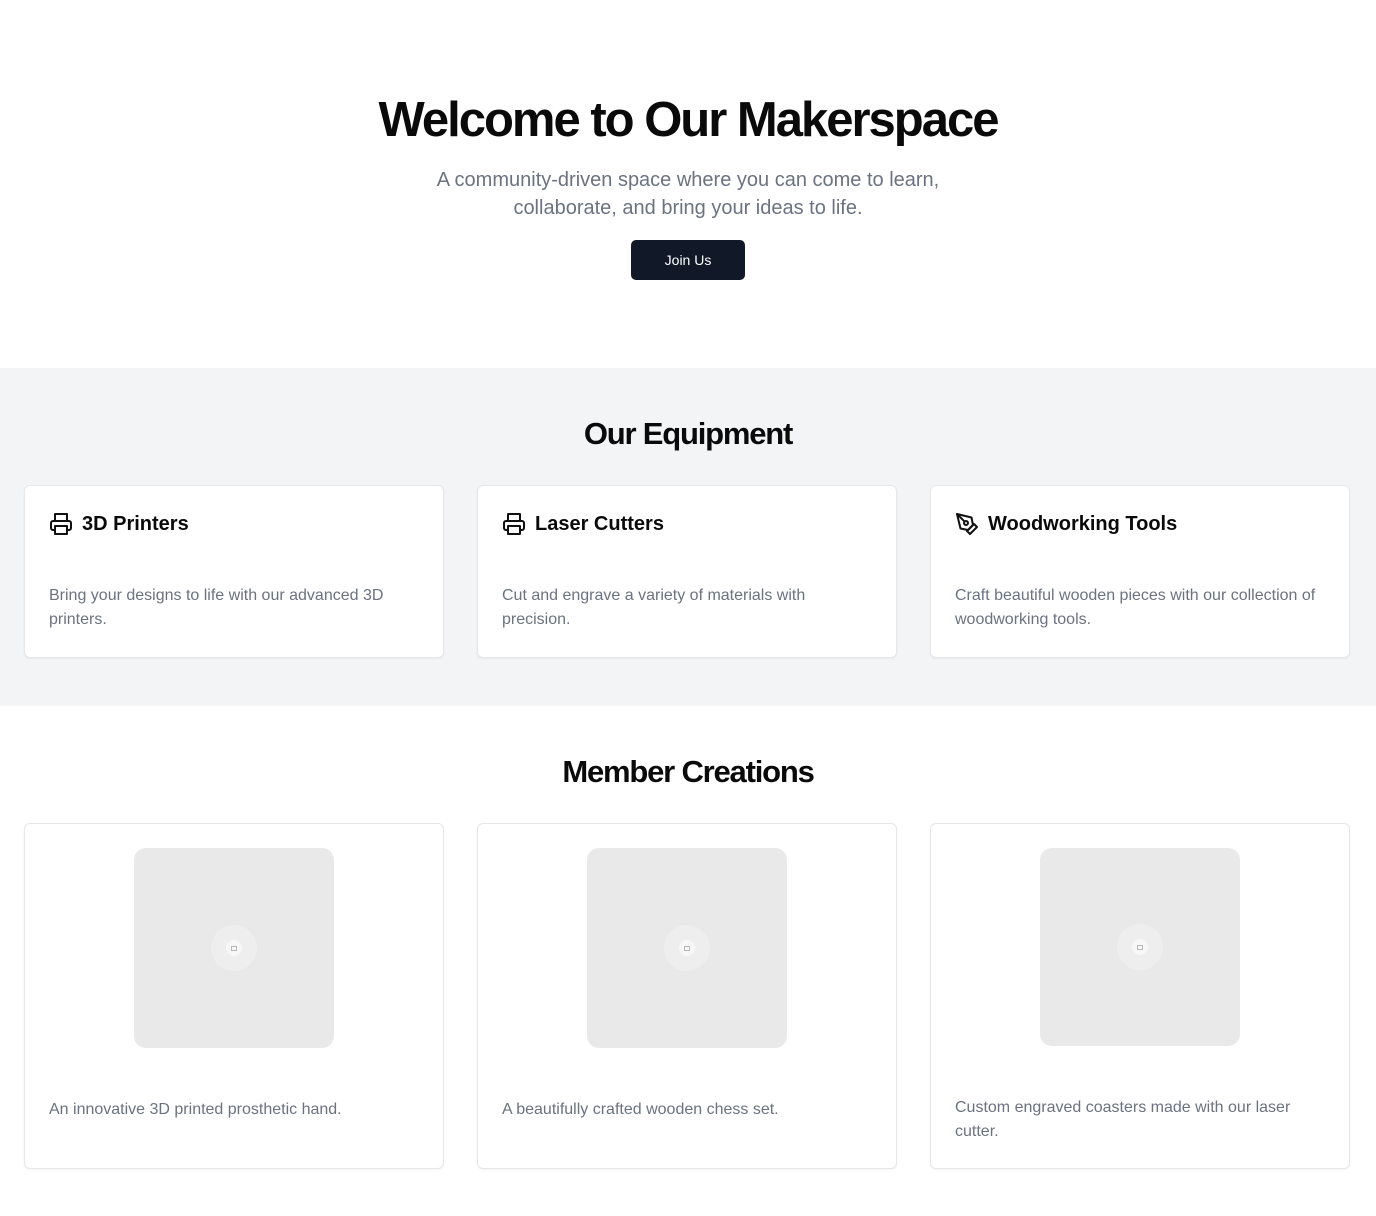  Describe the element at coordinates (688, 260) in the screenshot. I see `join-us-button: Join Us` at that location.